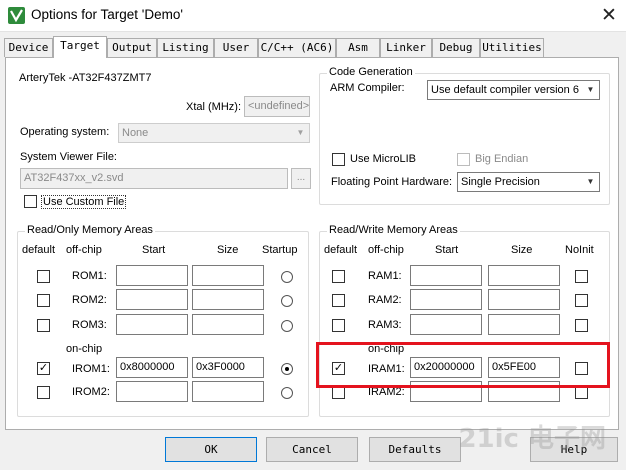 The height and width of the screenshot is (470, 626). I want to click on rom3-label: ROM3:, so click(89, 325).